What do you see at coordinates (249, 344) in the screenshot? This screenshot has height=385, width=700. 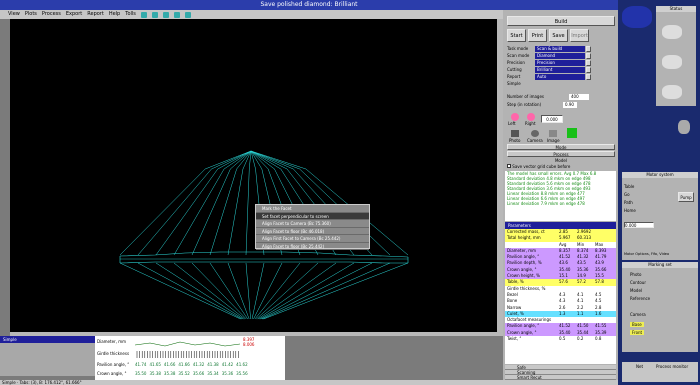 I see `diameter-min: 8.006` at bounding box center [249, 344].